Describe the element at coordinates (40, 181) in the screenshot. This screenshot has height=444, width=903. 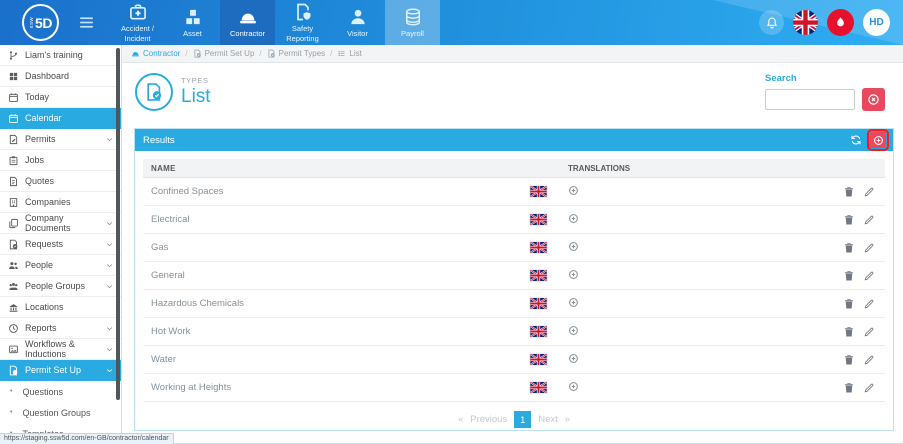
I see `sidebar-item-label: Quotes` at that location.